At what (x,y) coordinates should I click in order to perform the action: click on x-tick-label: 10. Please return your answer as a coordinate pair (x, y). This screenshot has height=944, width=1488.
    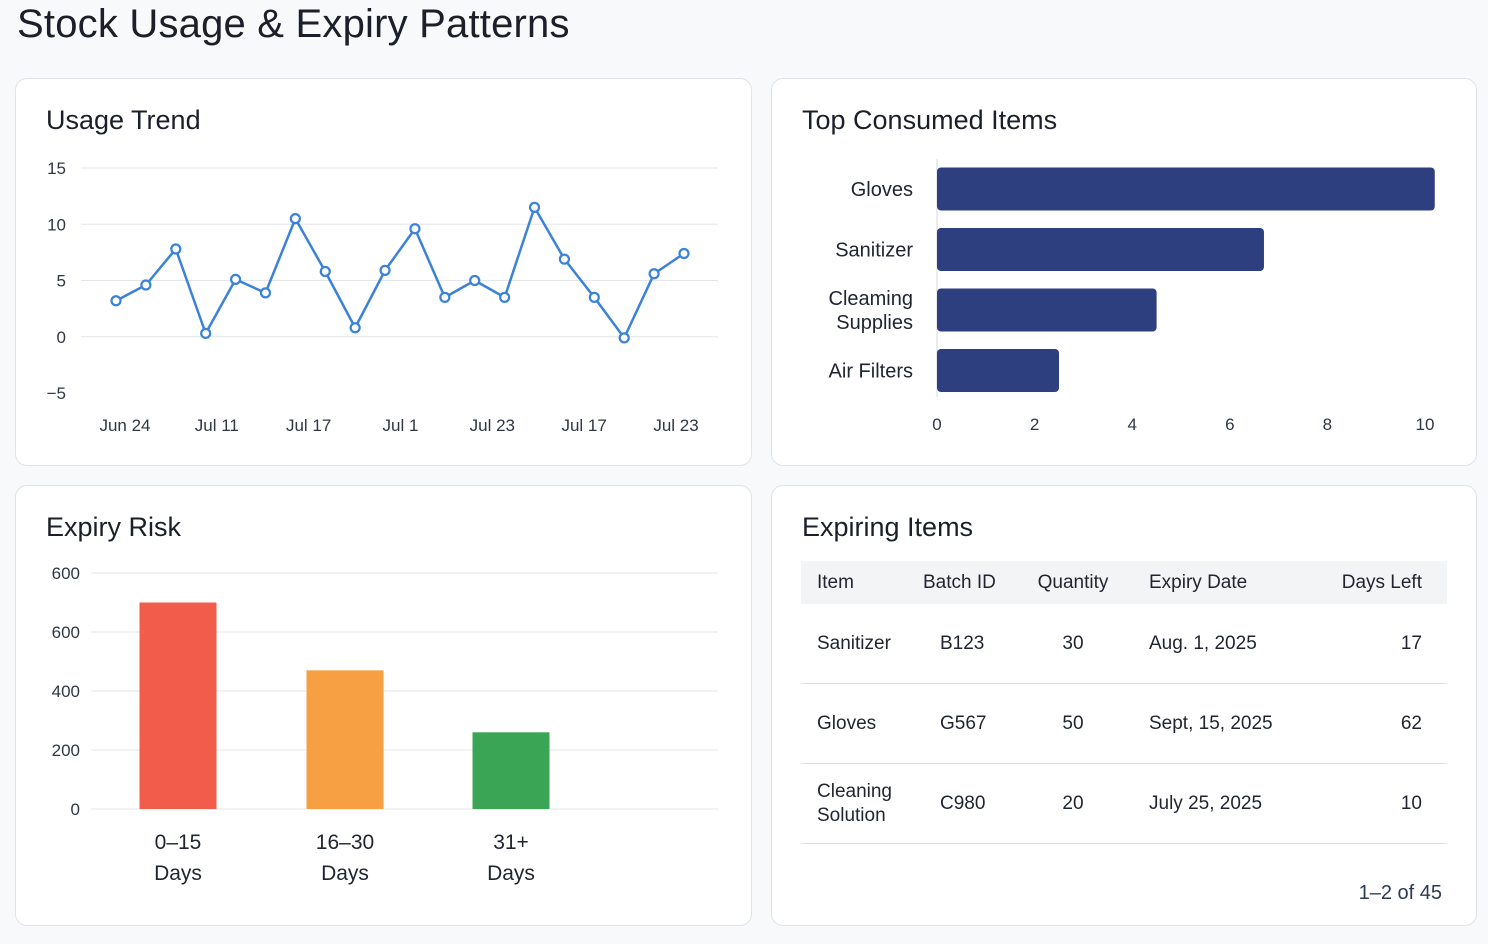
    Looking at the image, I should click on (1425, 424).